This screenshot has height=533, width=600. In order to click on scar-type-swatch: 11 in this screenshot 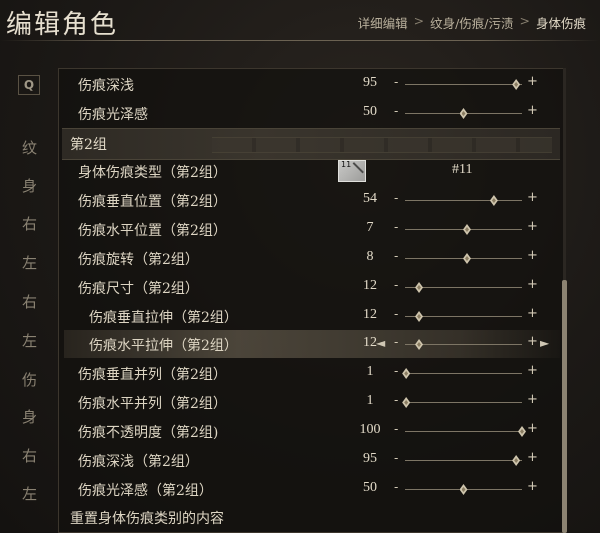, I will do `click(352, 171)`.